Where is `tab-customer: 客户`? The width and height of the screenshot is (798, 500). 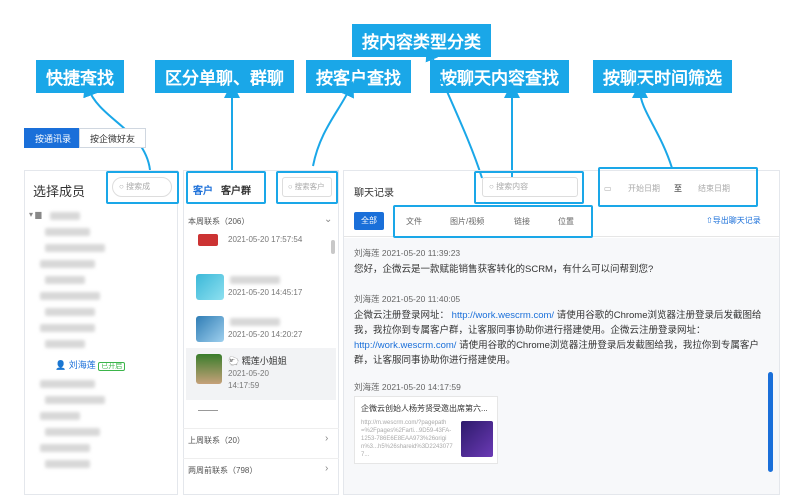 tab-customer: 客户 is located at coordinates (203, 189).